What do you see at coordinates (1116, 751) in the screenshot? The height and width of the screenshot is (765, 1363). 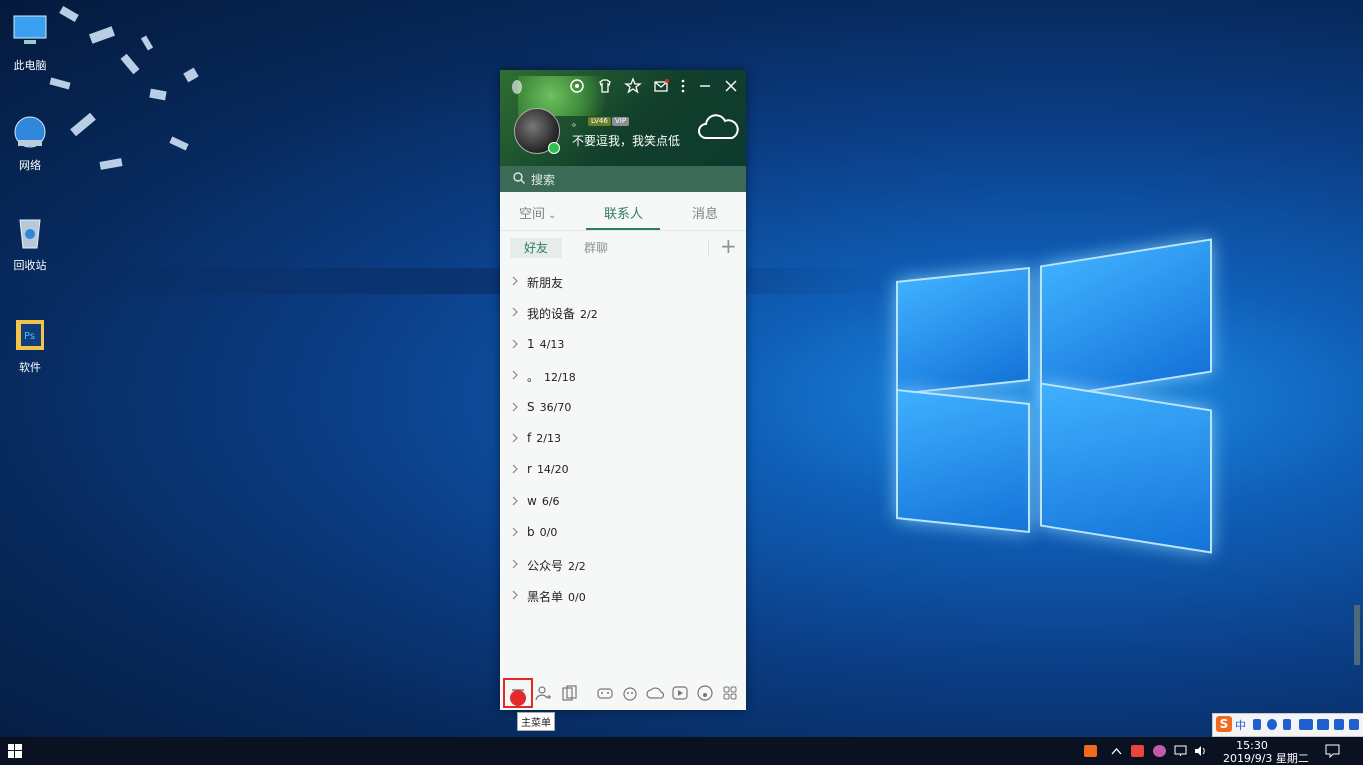 I see `chevron-up-icon` at bounding box center [1116, 751].